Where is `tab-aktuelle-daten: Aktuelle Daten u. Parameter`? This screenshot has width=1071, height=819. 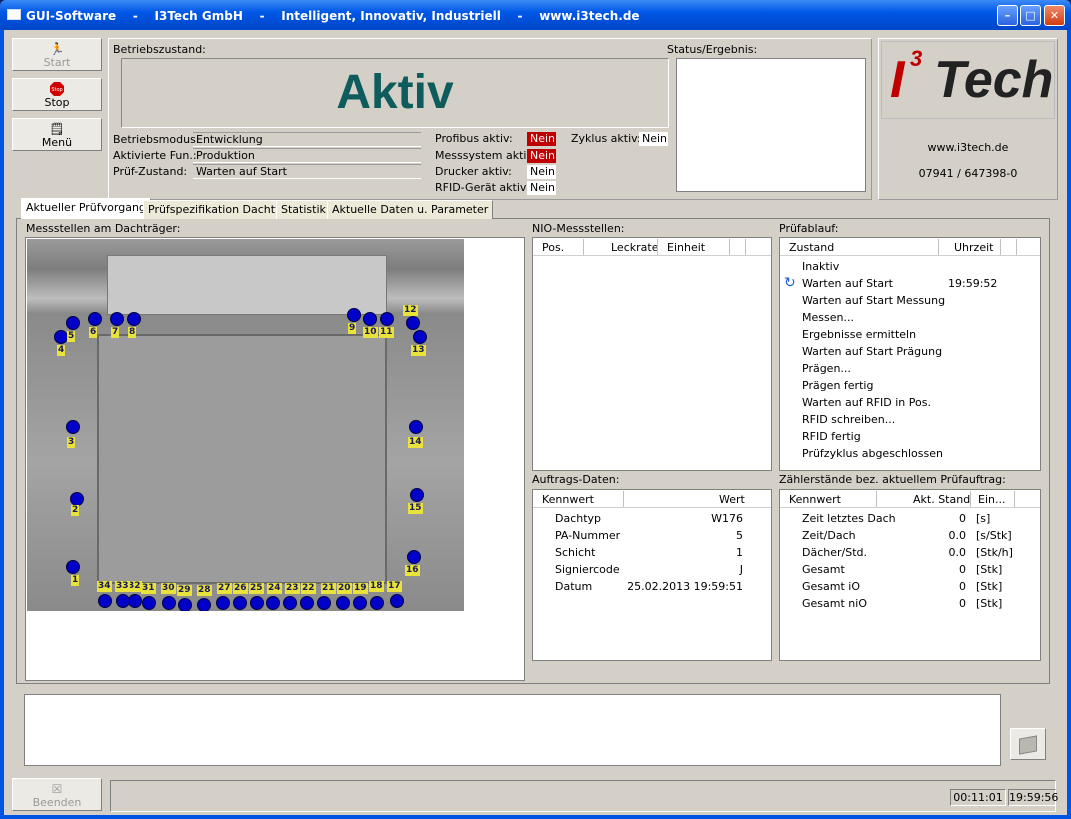 tab-aktuelle-daten: Aktuelle Daten u. Parameter is located at coordinates (410, 209).